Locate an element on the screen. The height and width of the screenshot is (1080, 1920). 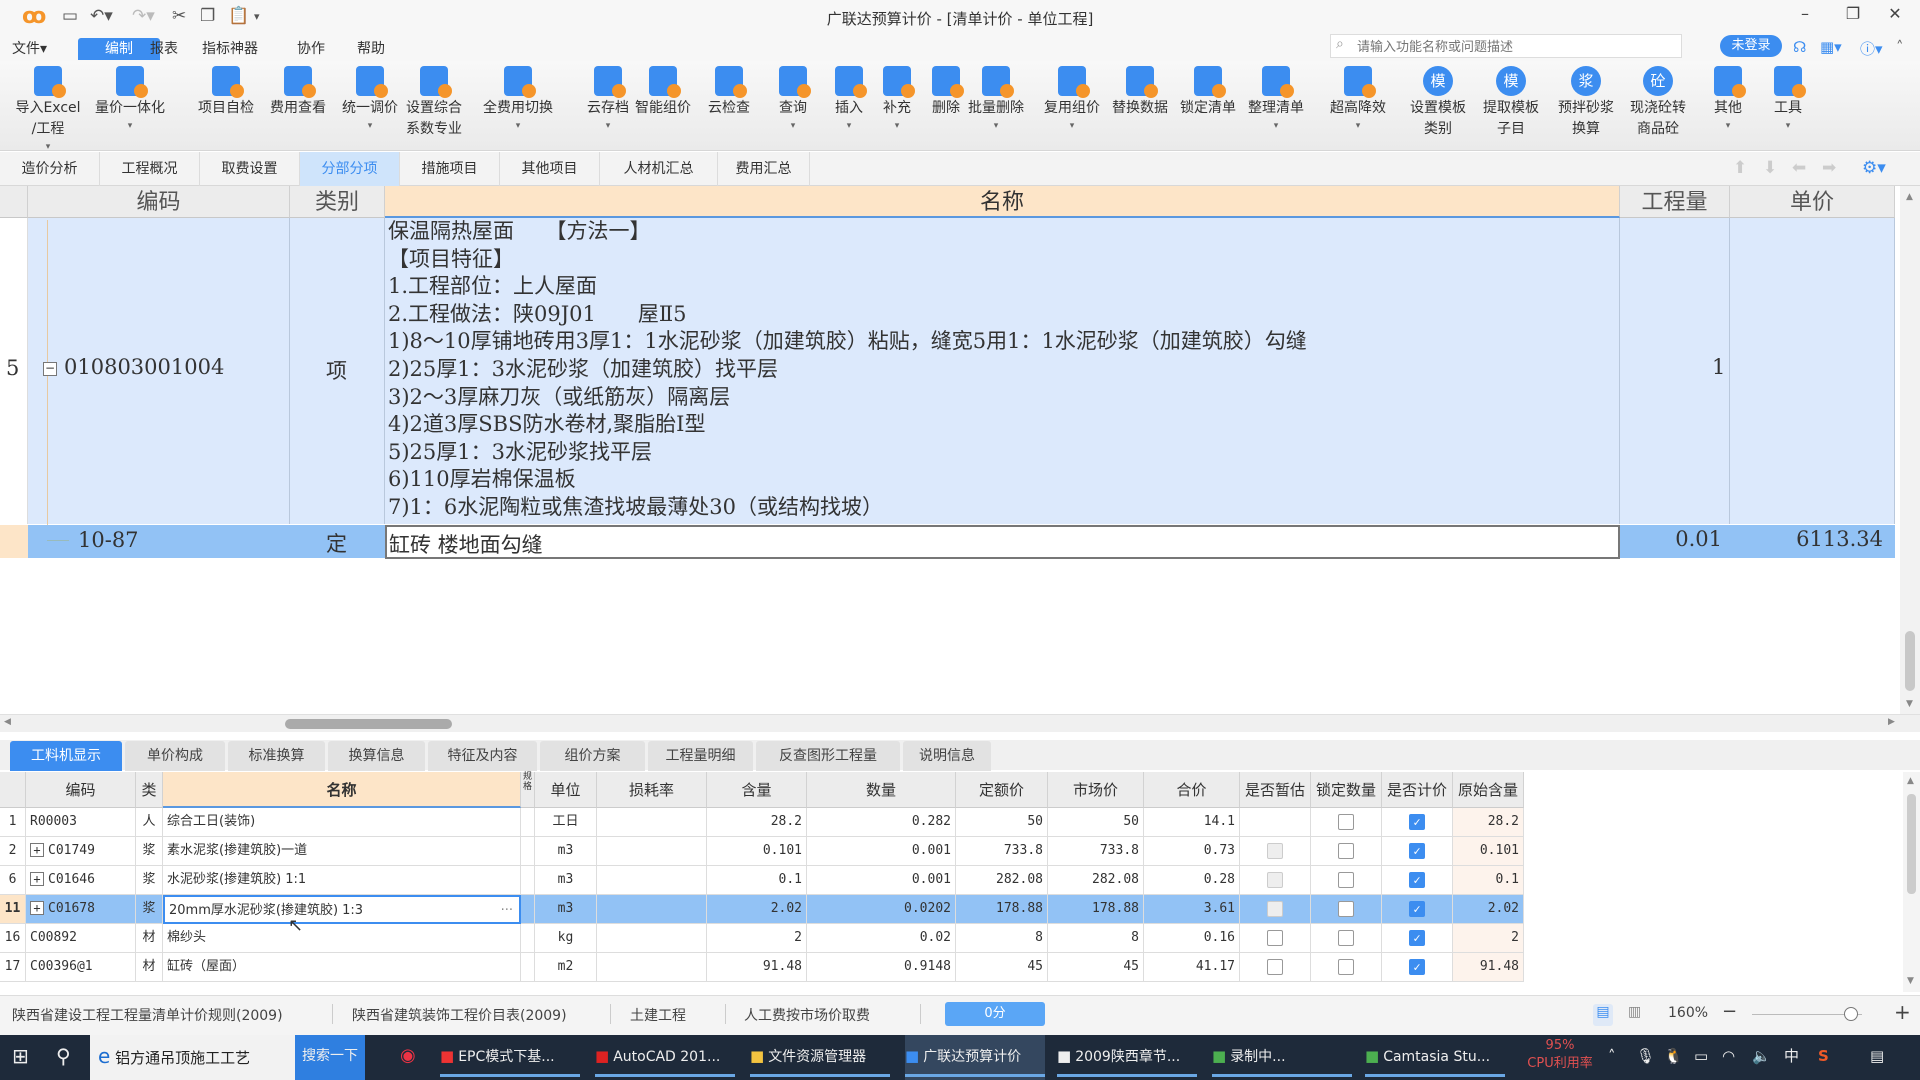
detail-cell-quota: 178.88 is located at coordinates (1002, 909).